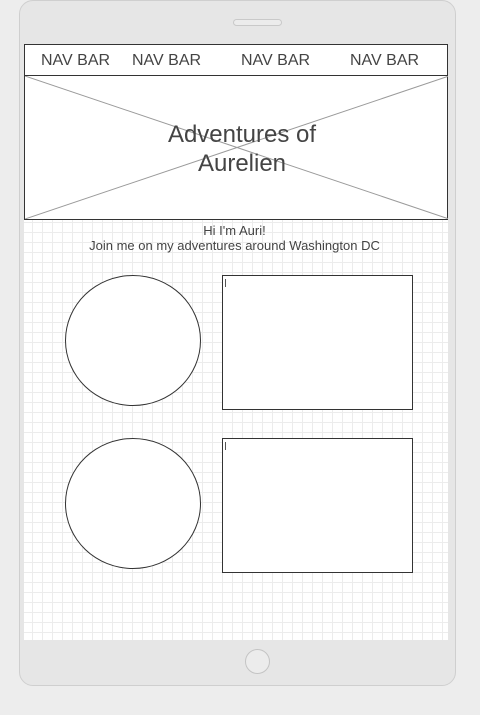  I want to click on speaker-slot, so click(257, 22).